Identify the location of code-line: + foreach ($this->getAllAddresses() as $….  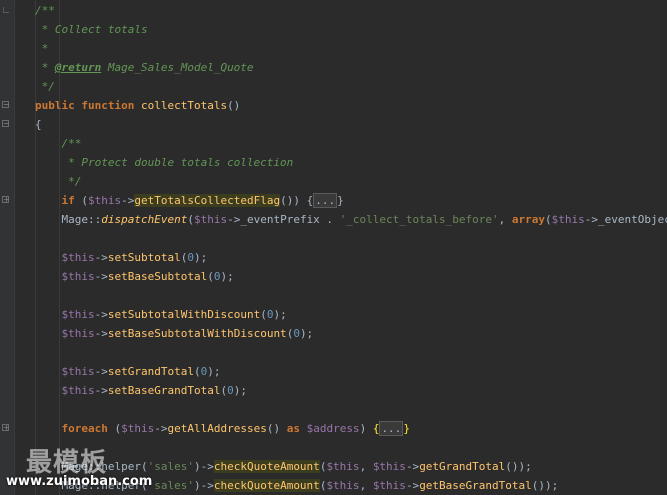
(333, 428).